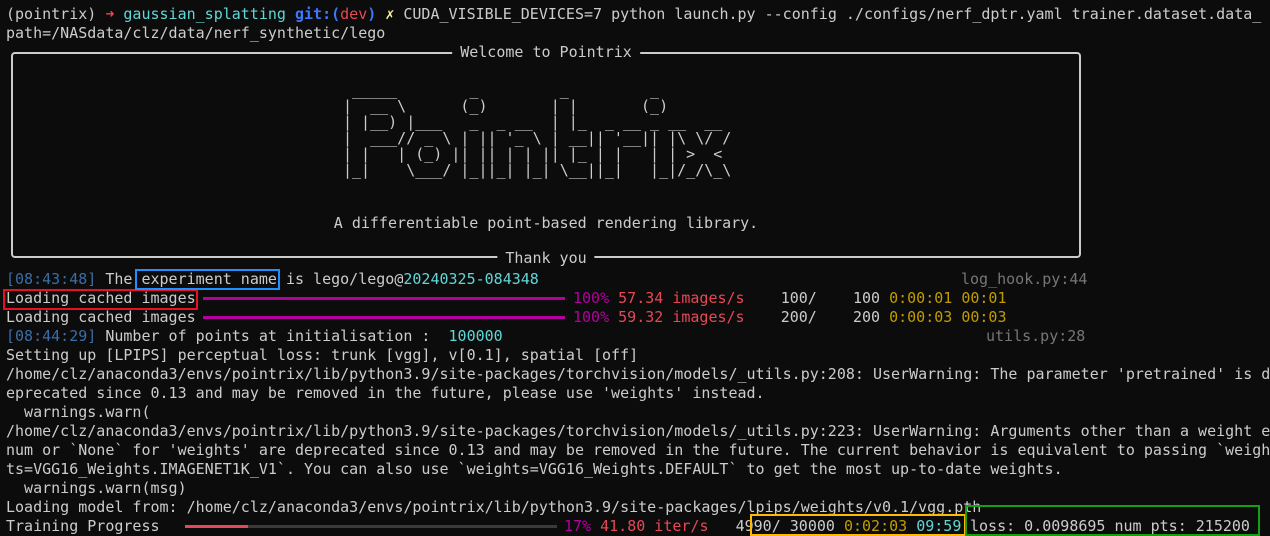 The image size is (1270, 536). What do you see at coordinates (984, 298) in the screenshot?
I see `progress-remaining: 00:01` at bounding box center [984, 298].